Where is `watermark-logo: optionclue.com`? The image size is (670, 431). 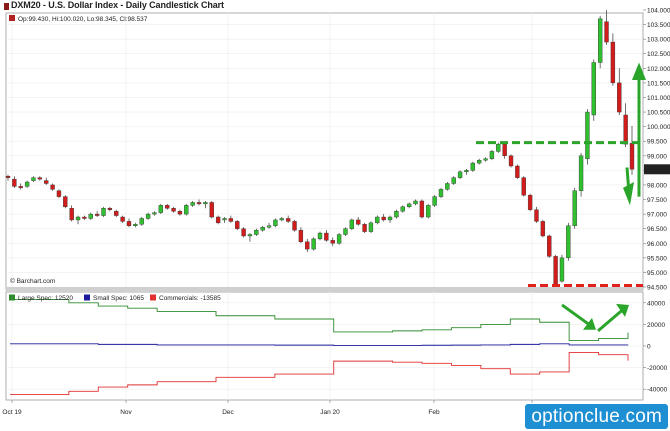
watermark-logo: optionclue.com is located at coordinates (596, 416).